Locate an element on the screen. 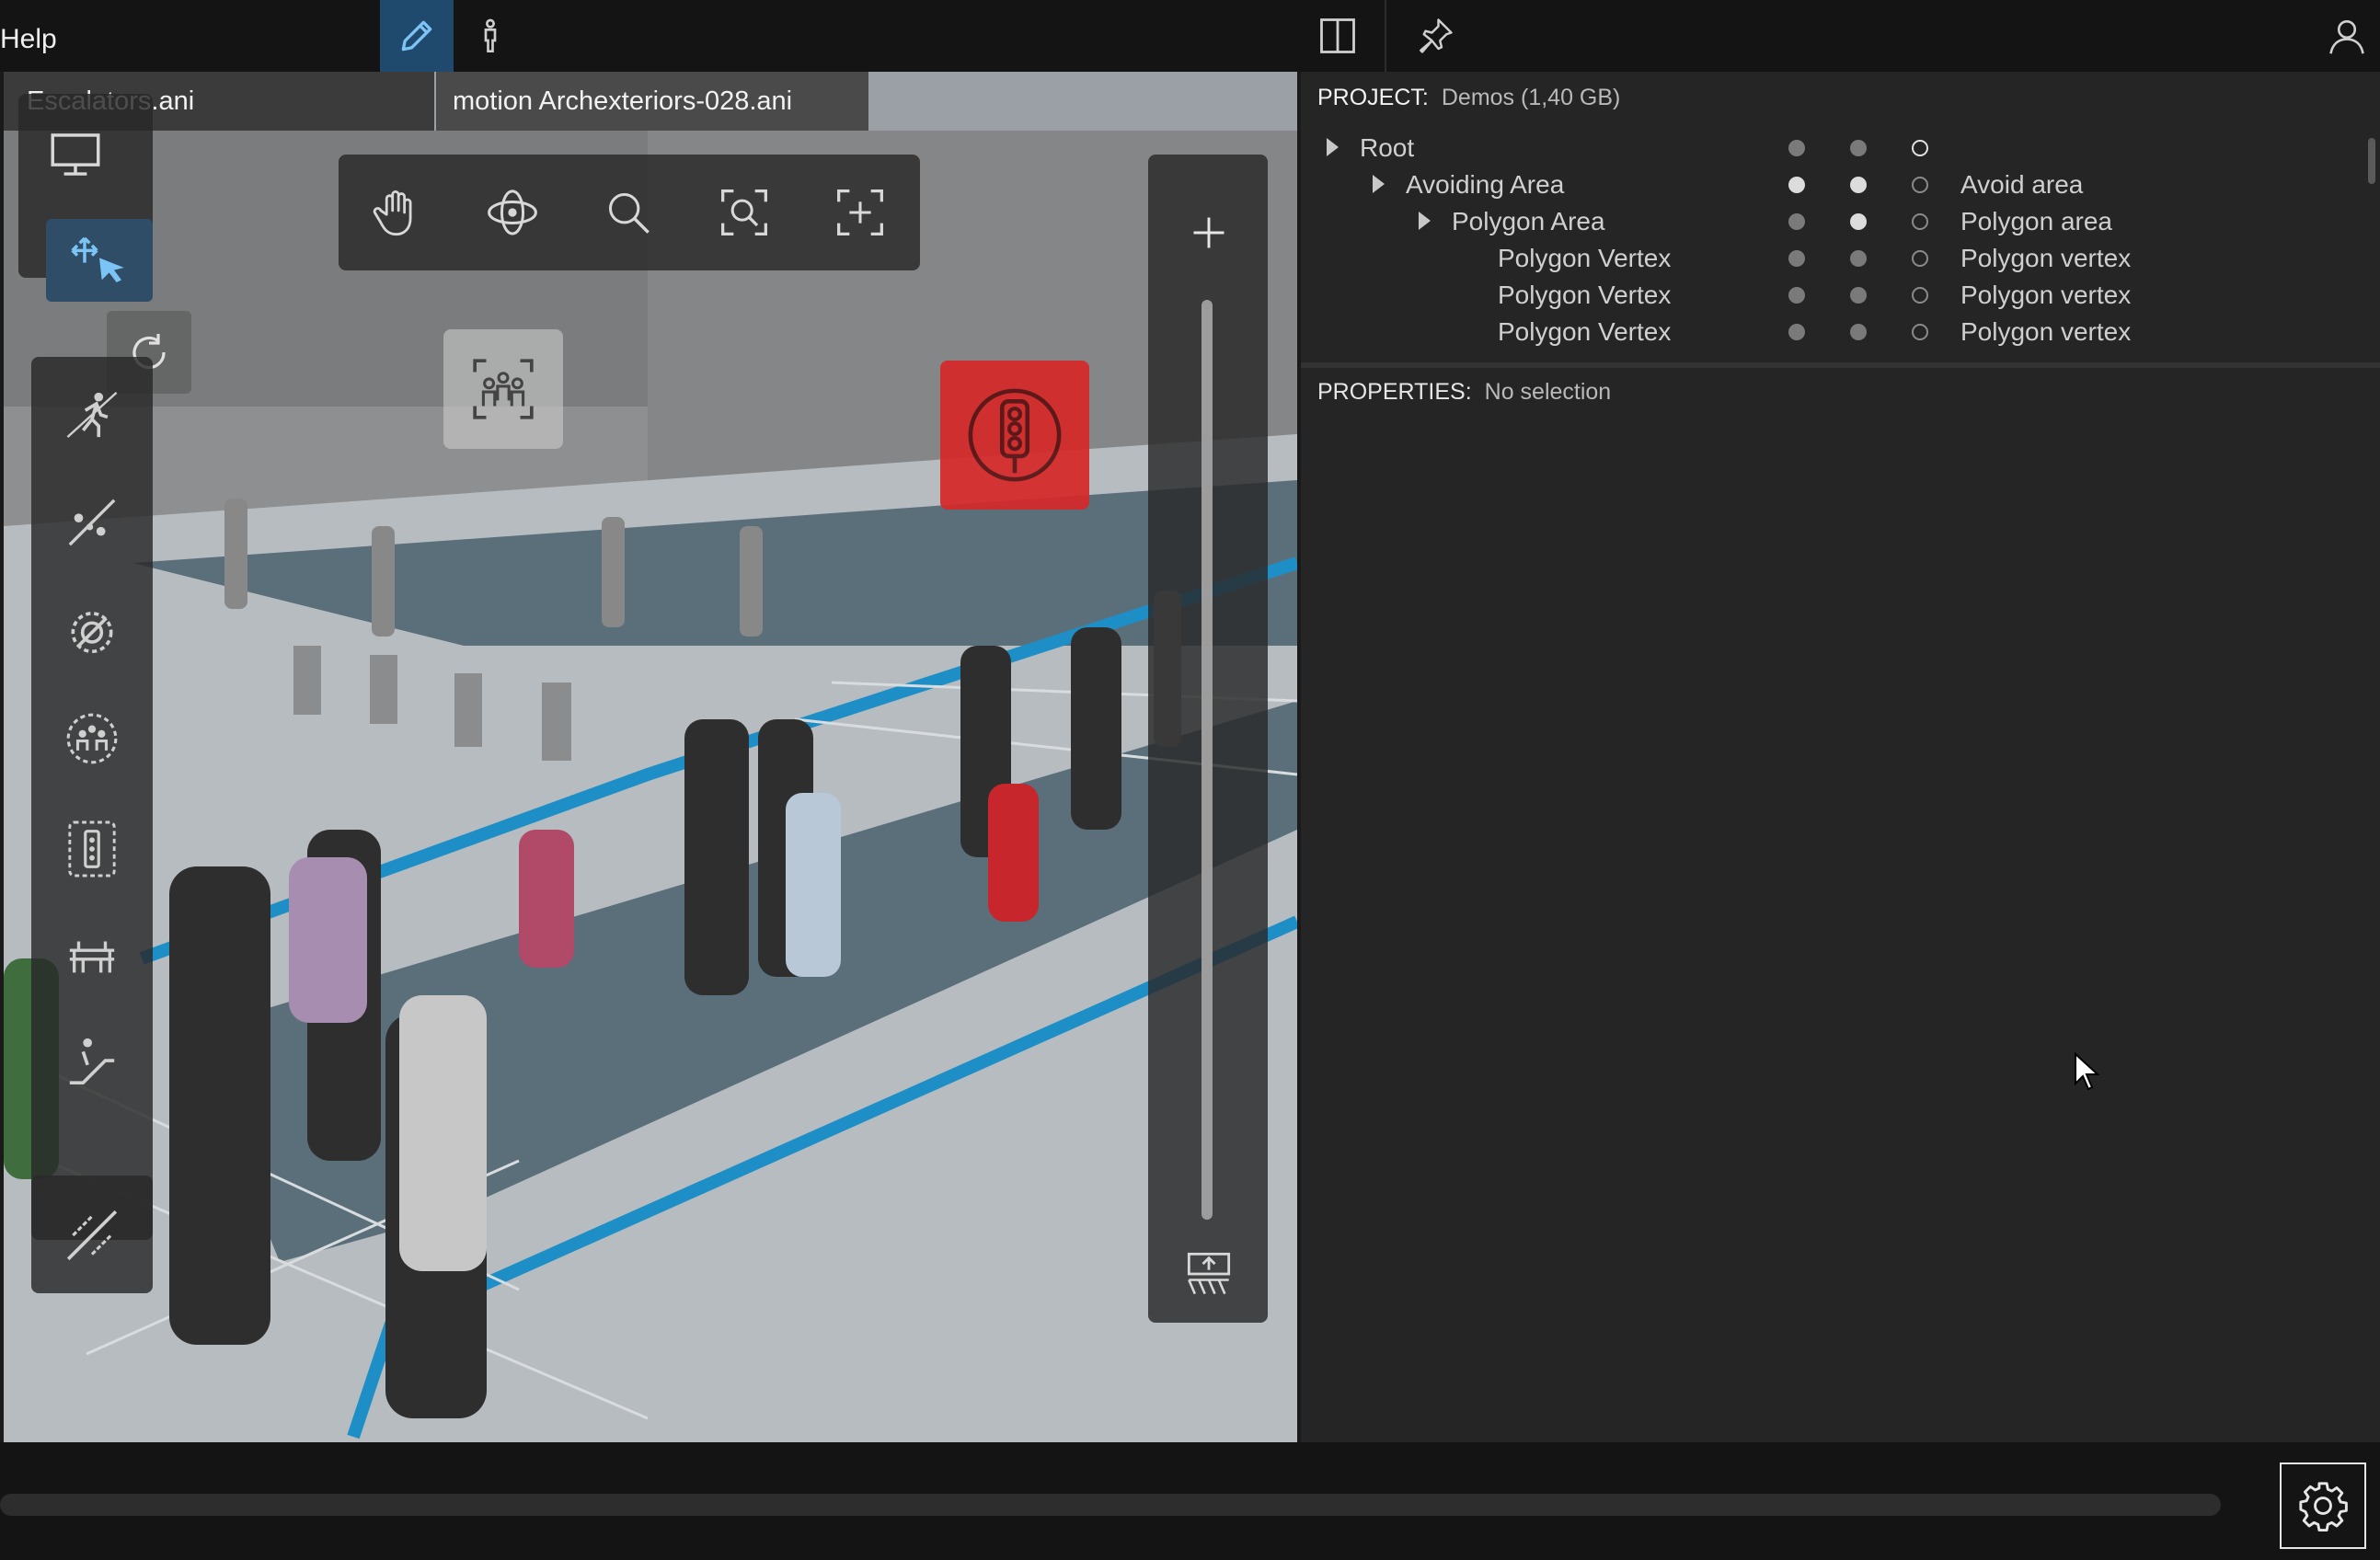  toolbar-separator is located at coordinates (1385, 36).